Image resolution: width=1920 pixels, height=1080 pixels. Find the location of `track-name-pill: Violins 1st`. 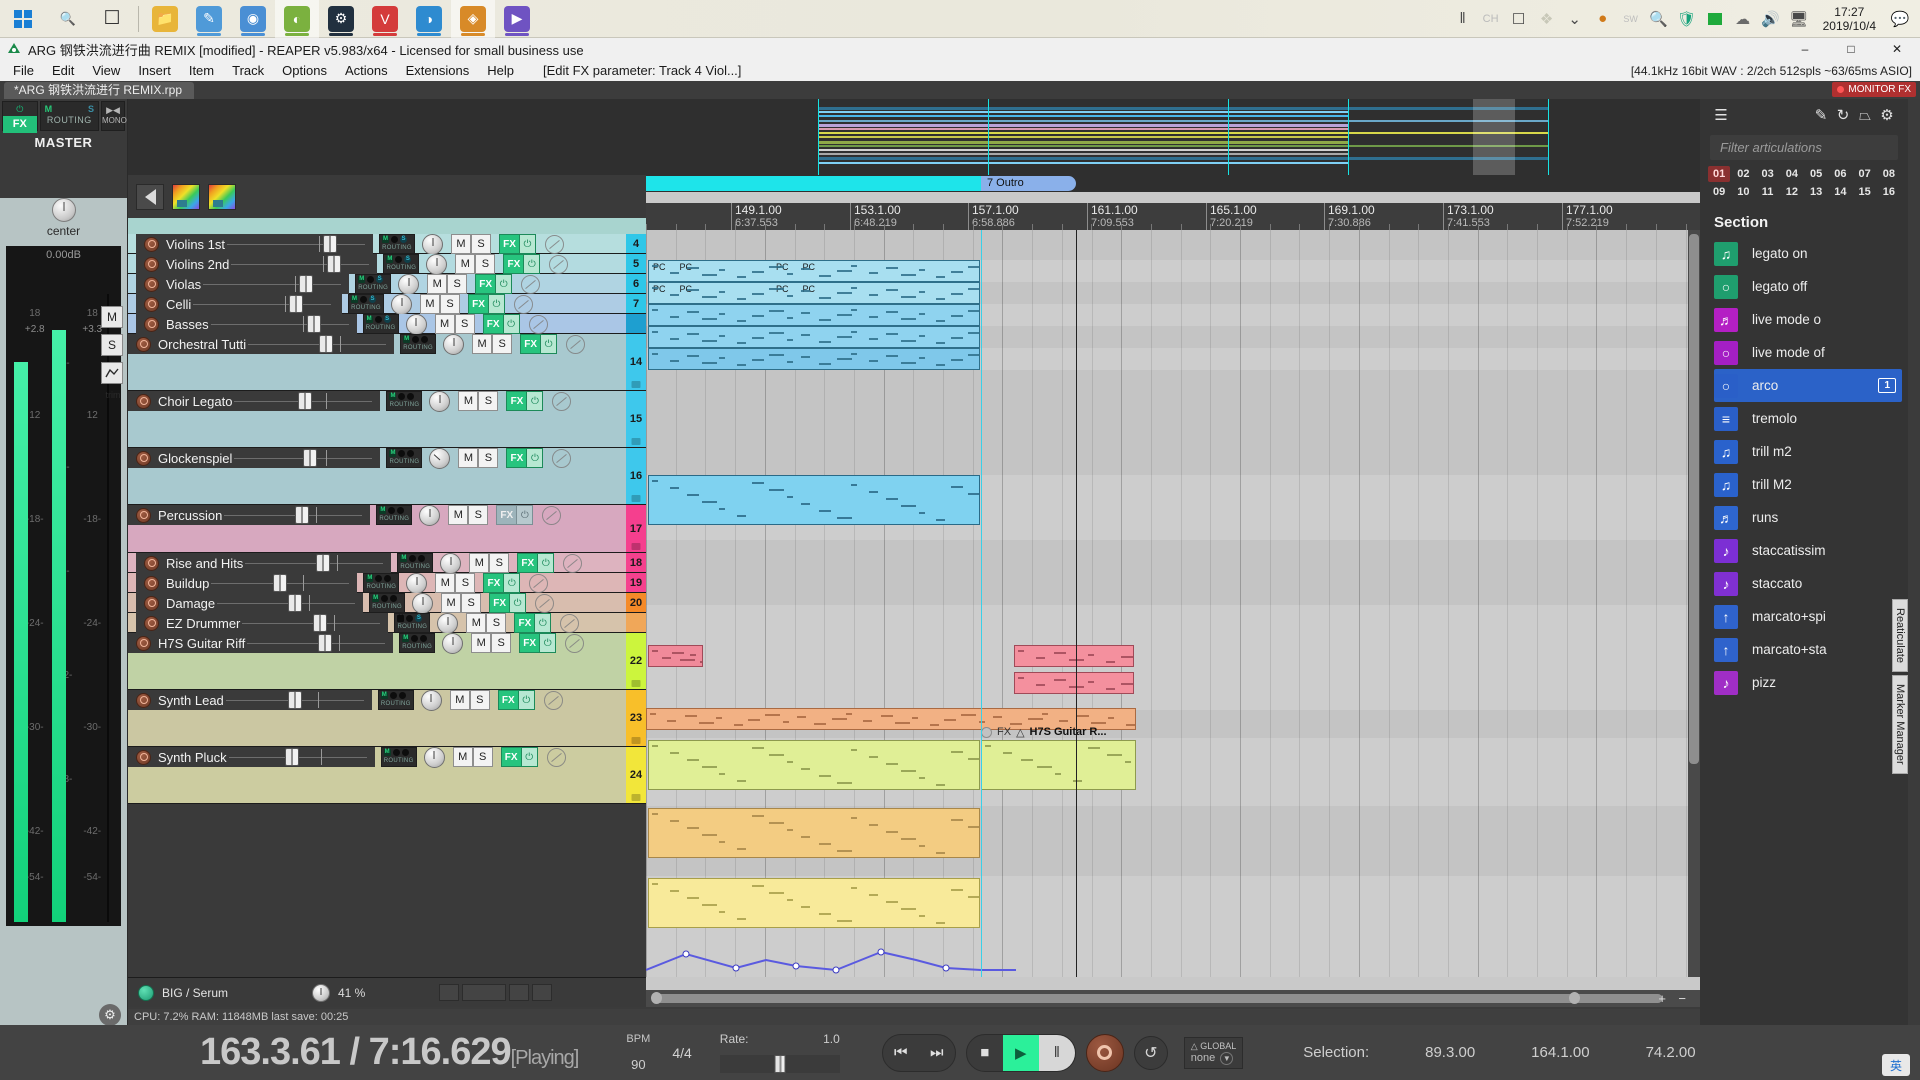

track-name-pill: Violins 1st is located at coordinates (255, 244).